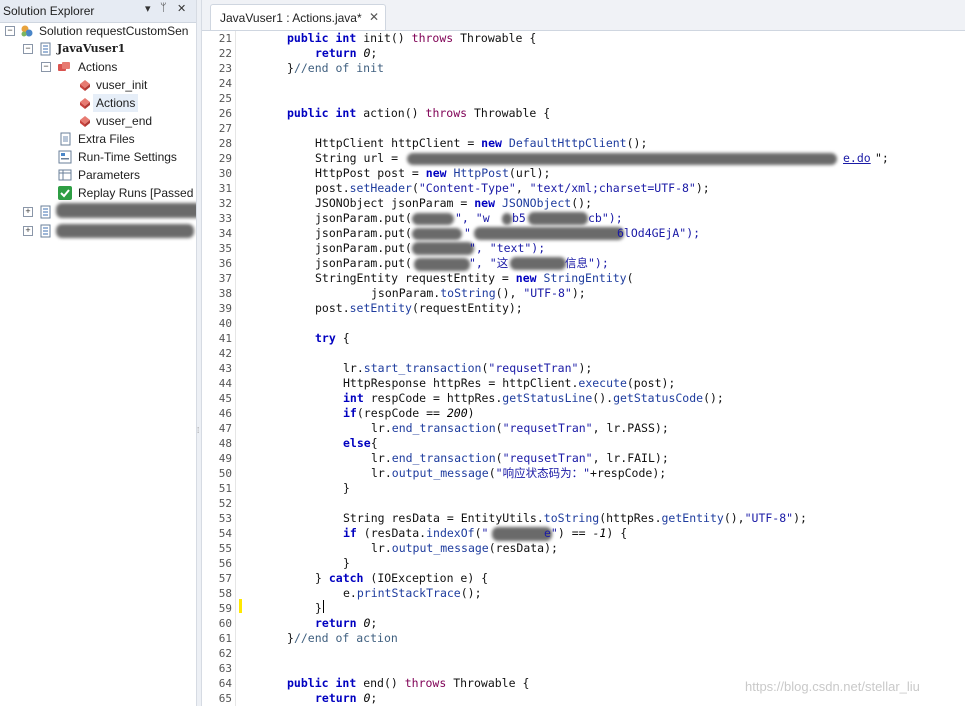  I want to click on actions-folder-icon, so click(64, 66).